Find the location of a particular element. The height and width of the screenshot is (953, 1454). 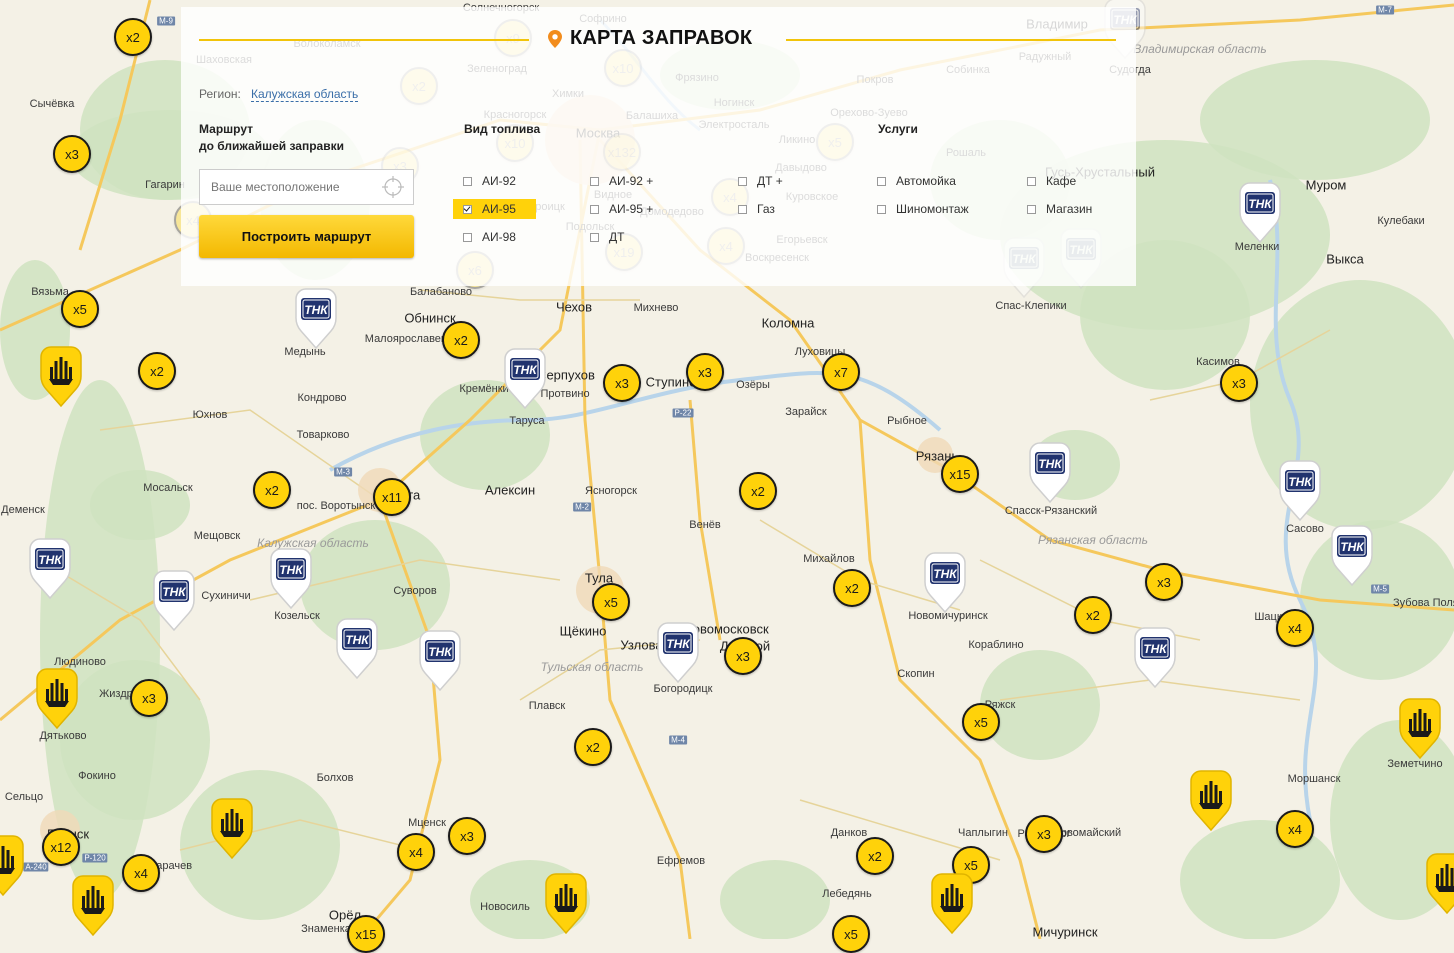

route-label-line1: Маршрут is located at coordinates (226, 129).